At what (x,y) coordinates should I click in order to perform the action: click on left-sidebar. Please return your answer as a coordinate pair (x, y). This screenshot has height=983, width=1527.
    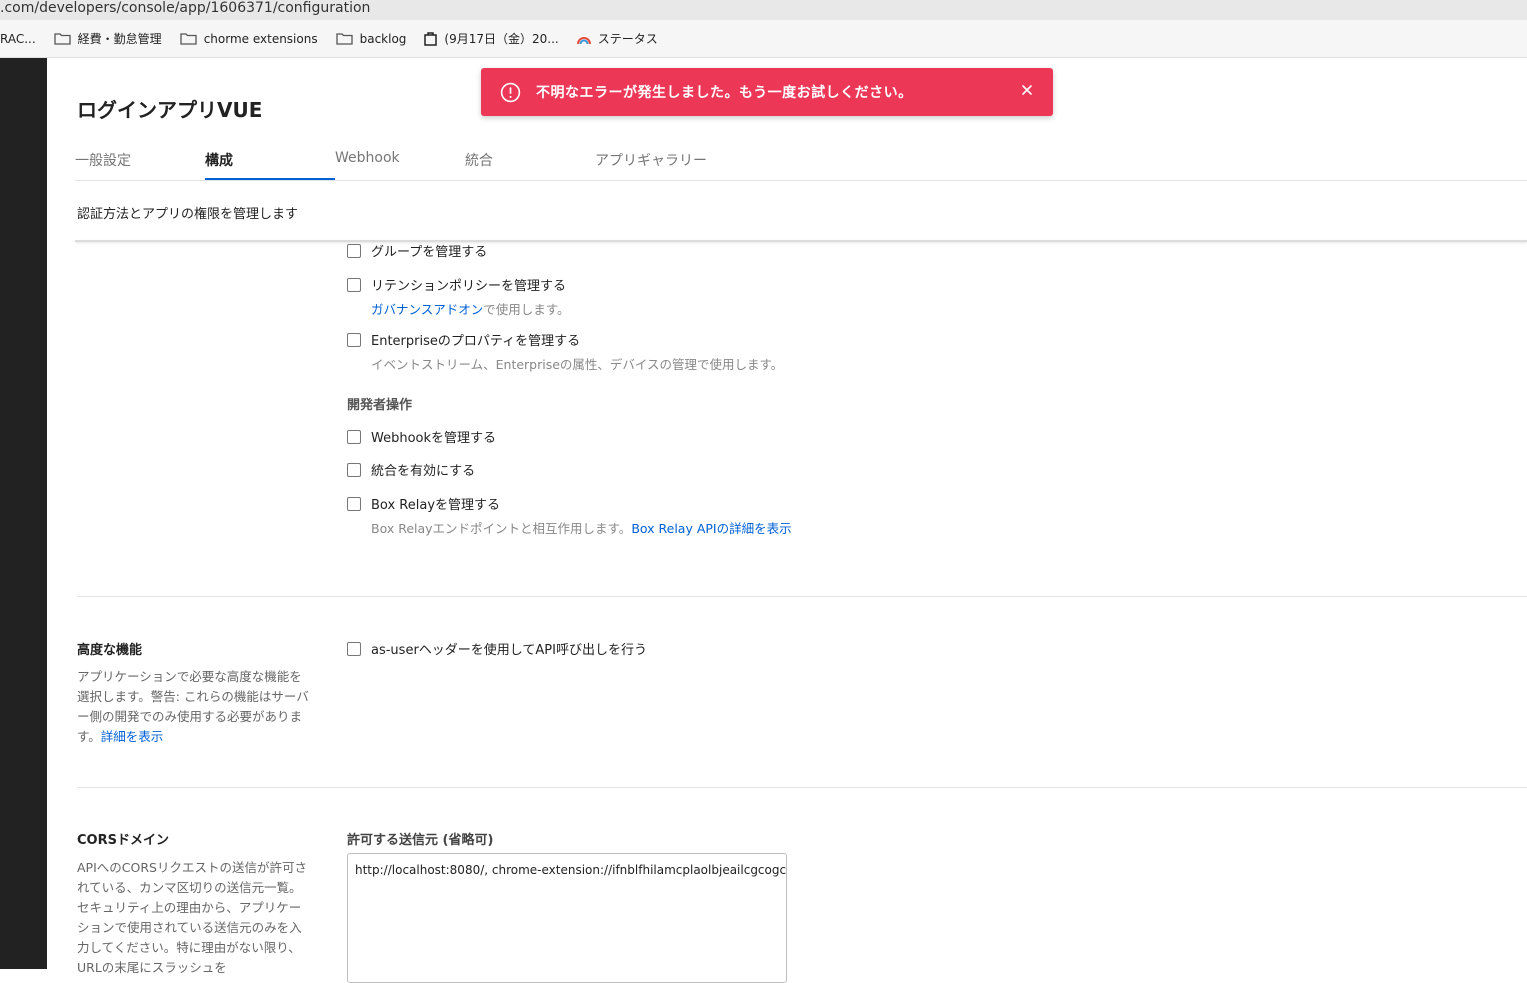
    Looking at the image, I should click on (23, 513).